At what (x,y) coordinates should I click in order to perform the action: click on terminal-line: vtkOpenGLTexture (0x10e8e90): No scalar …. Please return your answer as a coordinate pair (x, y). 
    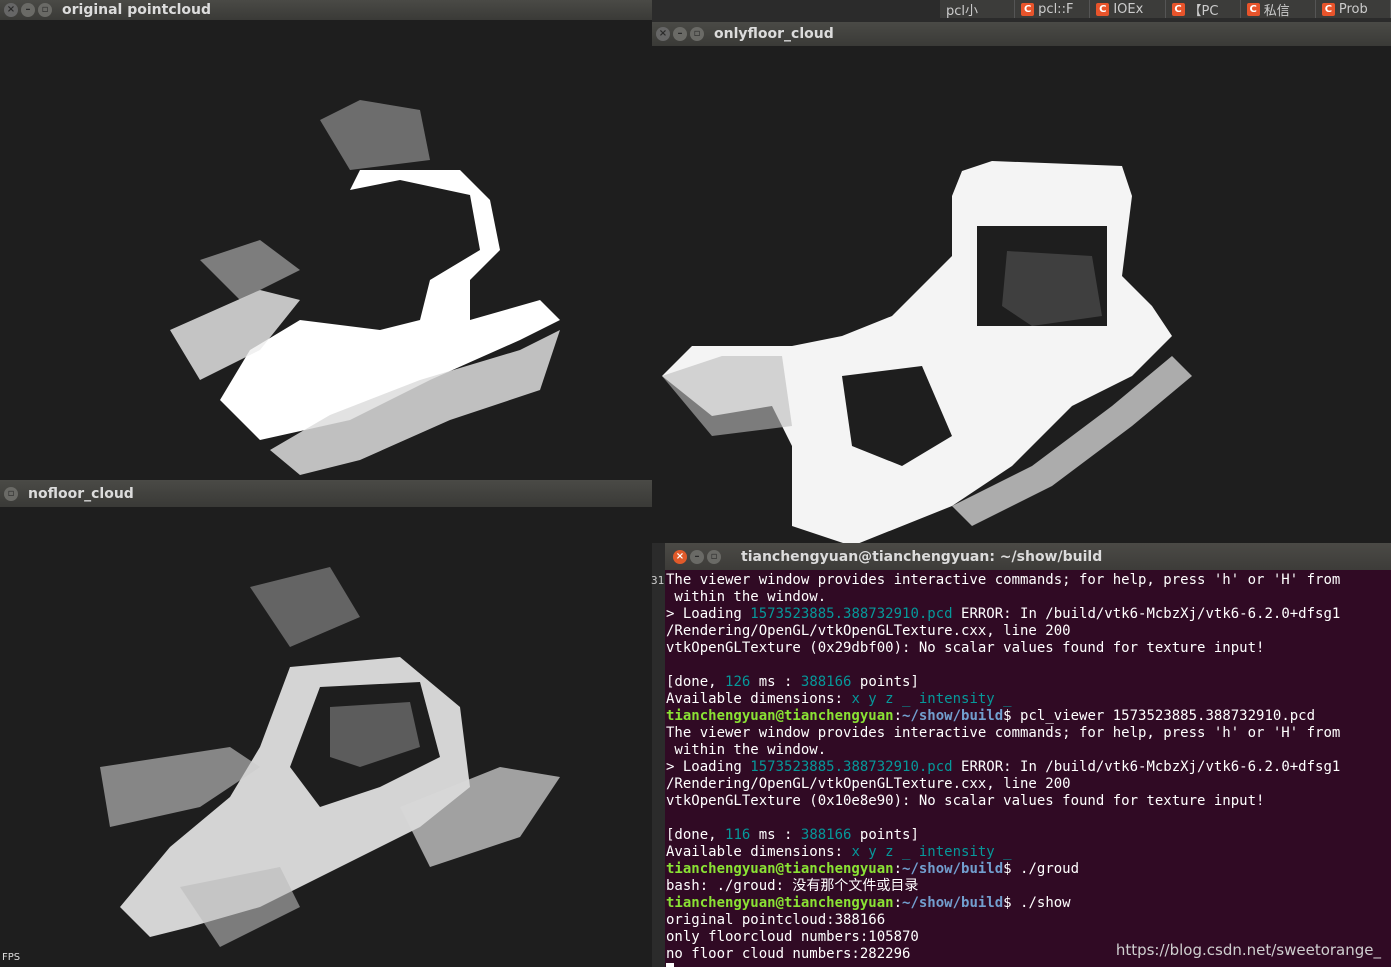
    Looking at the image, I should click on (965, 801).